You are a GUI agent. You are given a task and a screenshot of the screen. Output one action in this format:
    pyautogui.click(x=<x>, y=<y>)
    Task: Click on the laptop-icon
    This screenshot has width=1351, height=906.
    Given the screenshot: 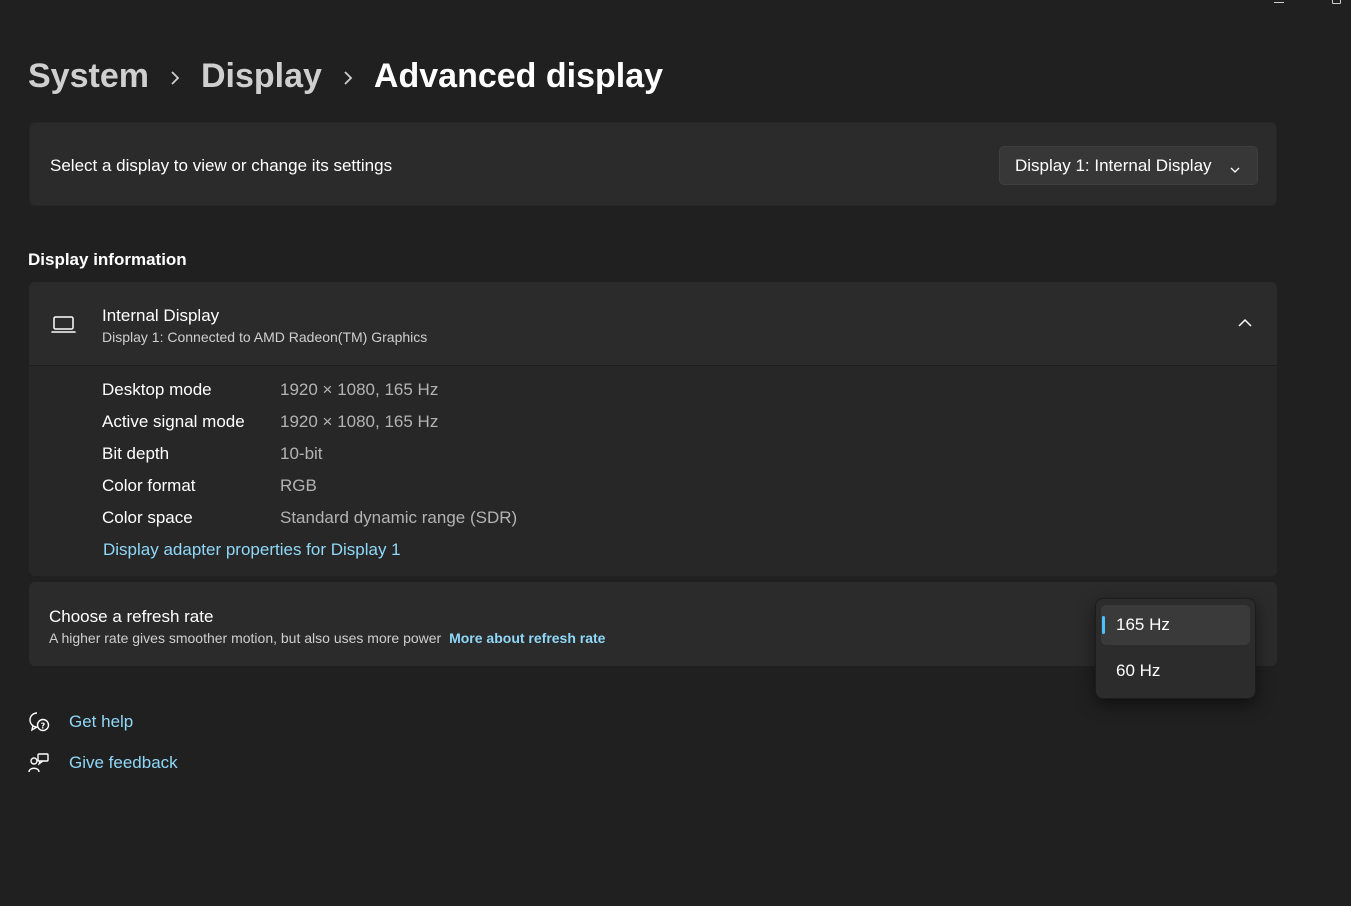 What is the action you would take?
    pyautogui.click(x=64, y=327)
    